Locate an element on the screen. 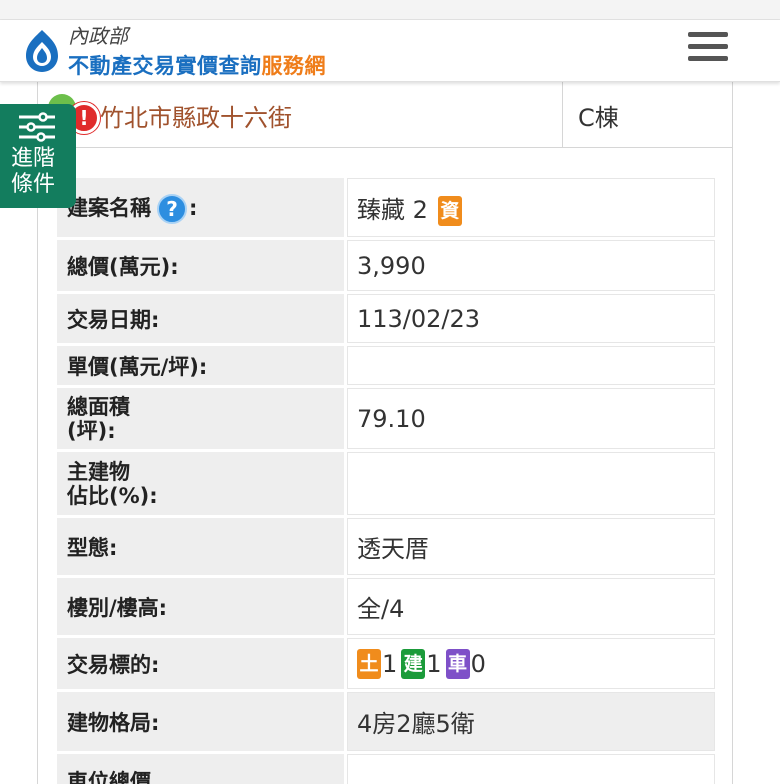 This screenshot has height=784, width=780. total-price-value: 3,990 is located at coordinates (531, 265).